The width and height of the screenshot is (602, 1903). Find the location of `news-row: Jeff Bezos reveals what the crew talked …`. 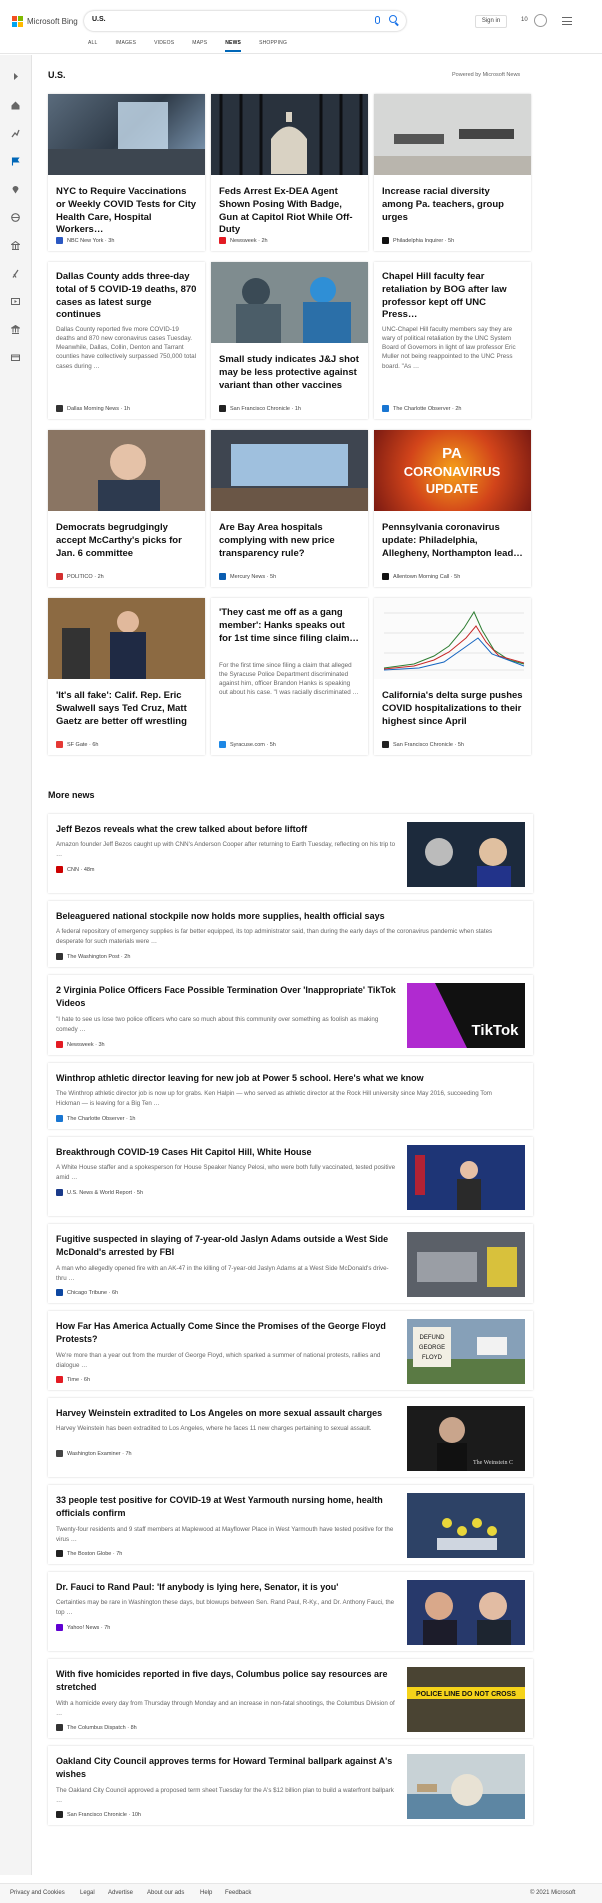

news-row: Jeff Bezos reveals what the crew talked … is located at coordinates (290, 853).